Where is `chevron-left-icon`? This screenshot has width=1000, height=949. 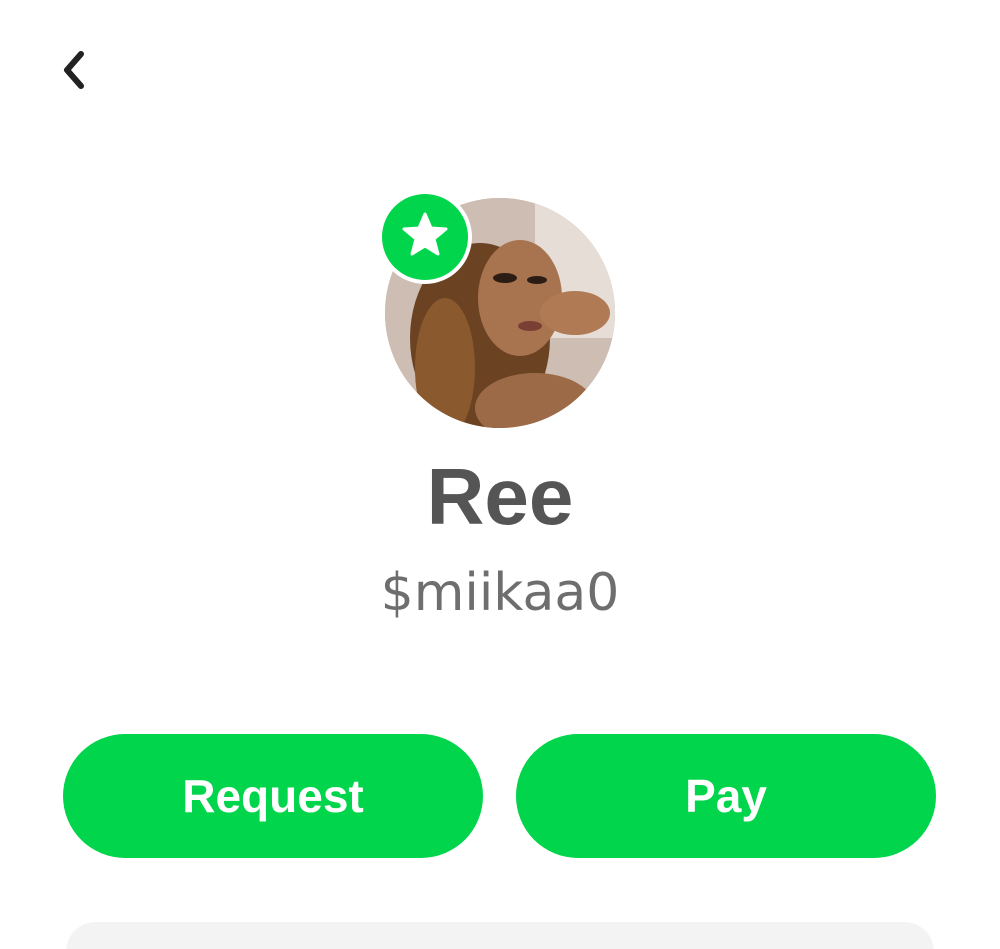
chevron-left-icon is located at coordinates (74, 72).